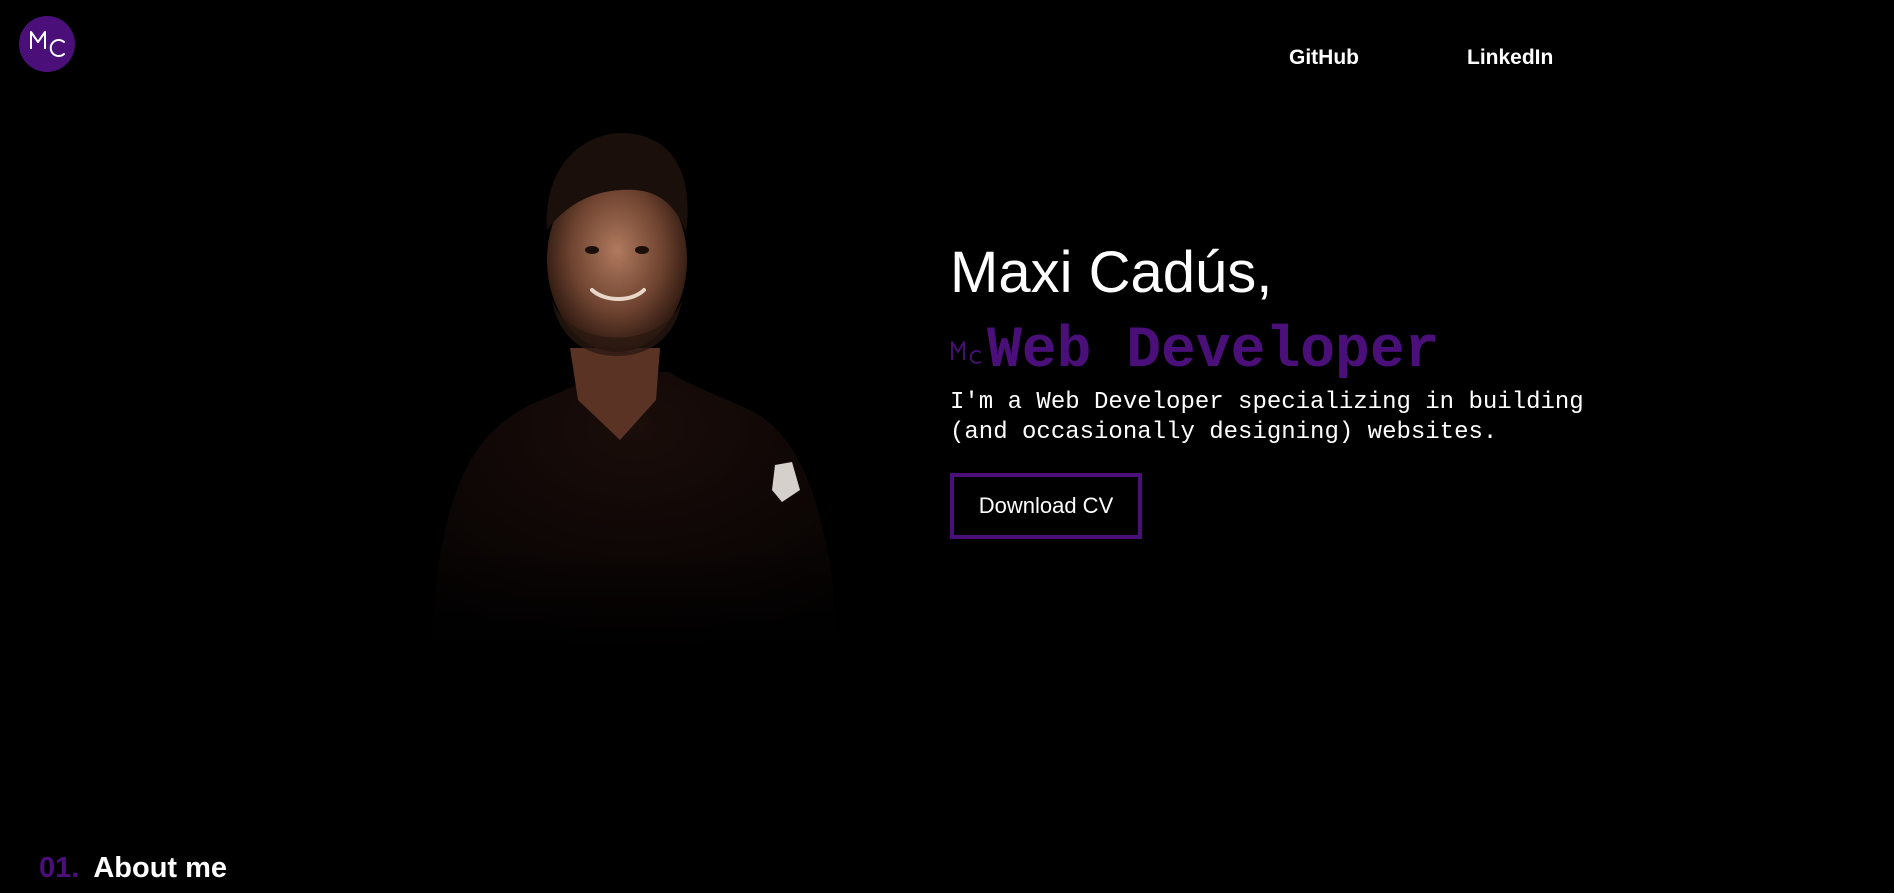  Describe the element at coordinates (1111, 272) in the screenshot. I see `hero-name: Maxi Cadús,` at that location.